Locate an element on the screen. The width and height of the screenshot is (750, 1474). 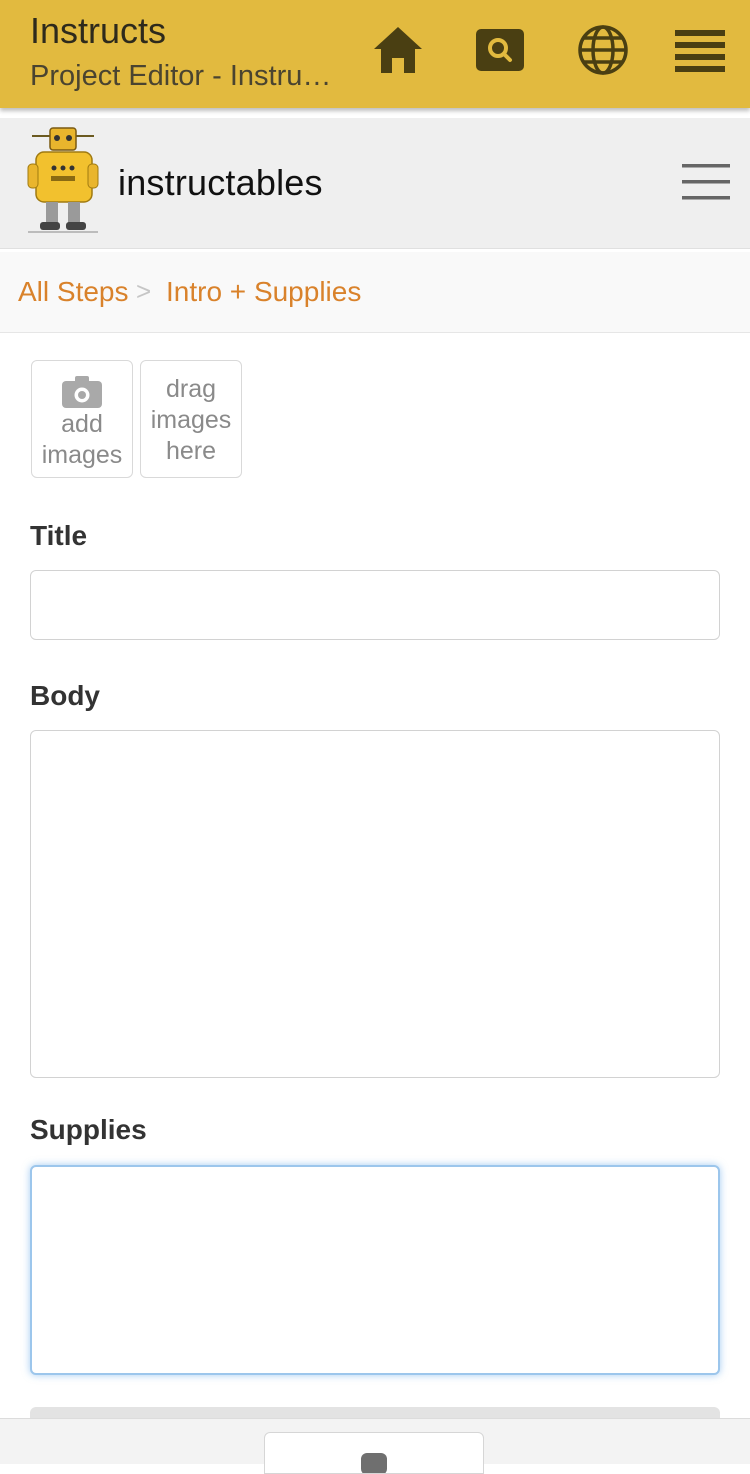
title-label: Title is located at coordinates (59, 535).